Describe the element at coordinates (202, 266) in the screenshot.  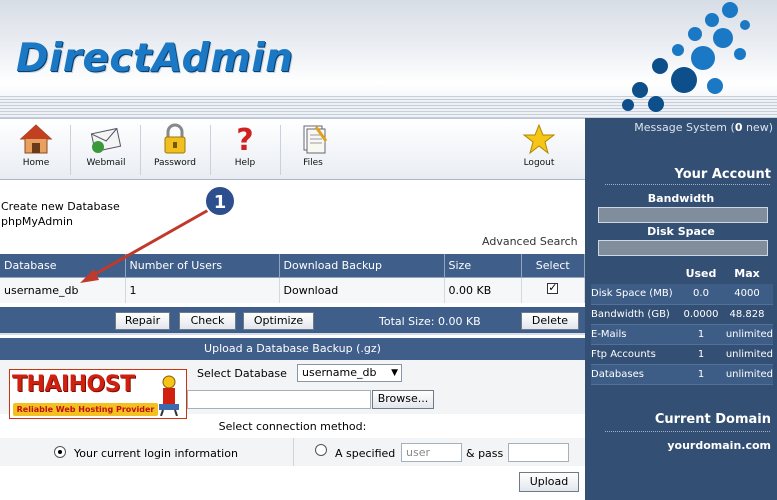
I see `col-number-of-users: Number of Users` at that location.